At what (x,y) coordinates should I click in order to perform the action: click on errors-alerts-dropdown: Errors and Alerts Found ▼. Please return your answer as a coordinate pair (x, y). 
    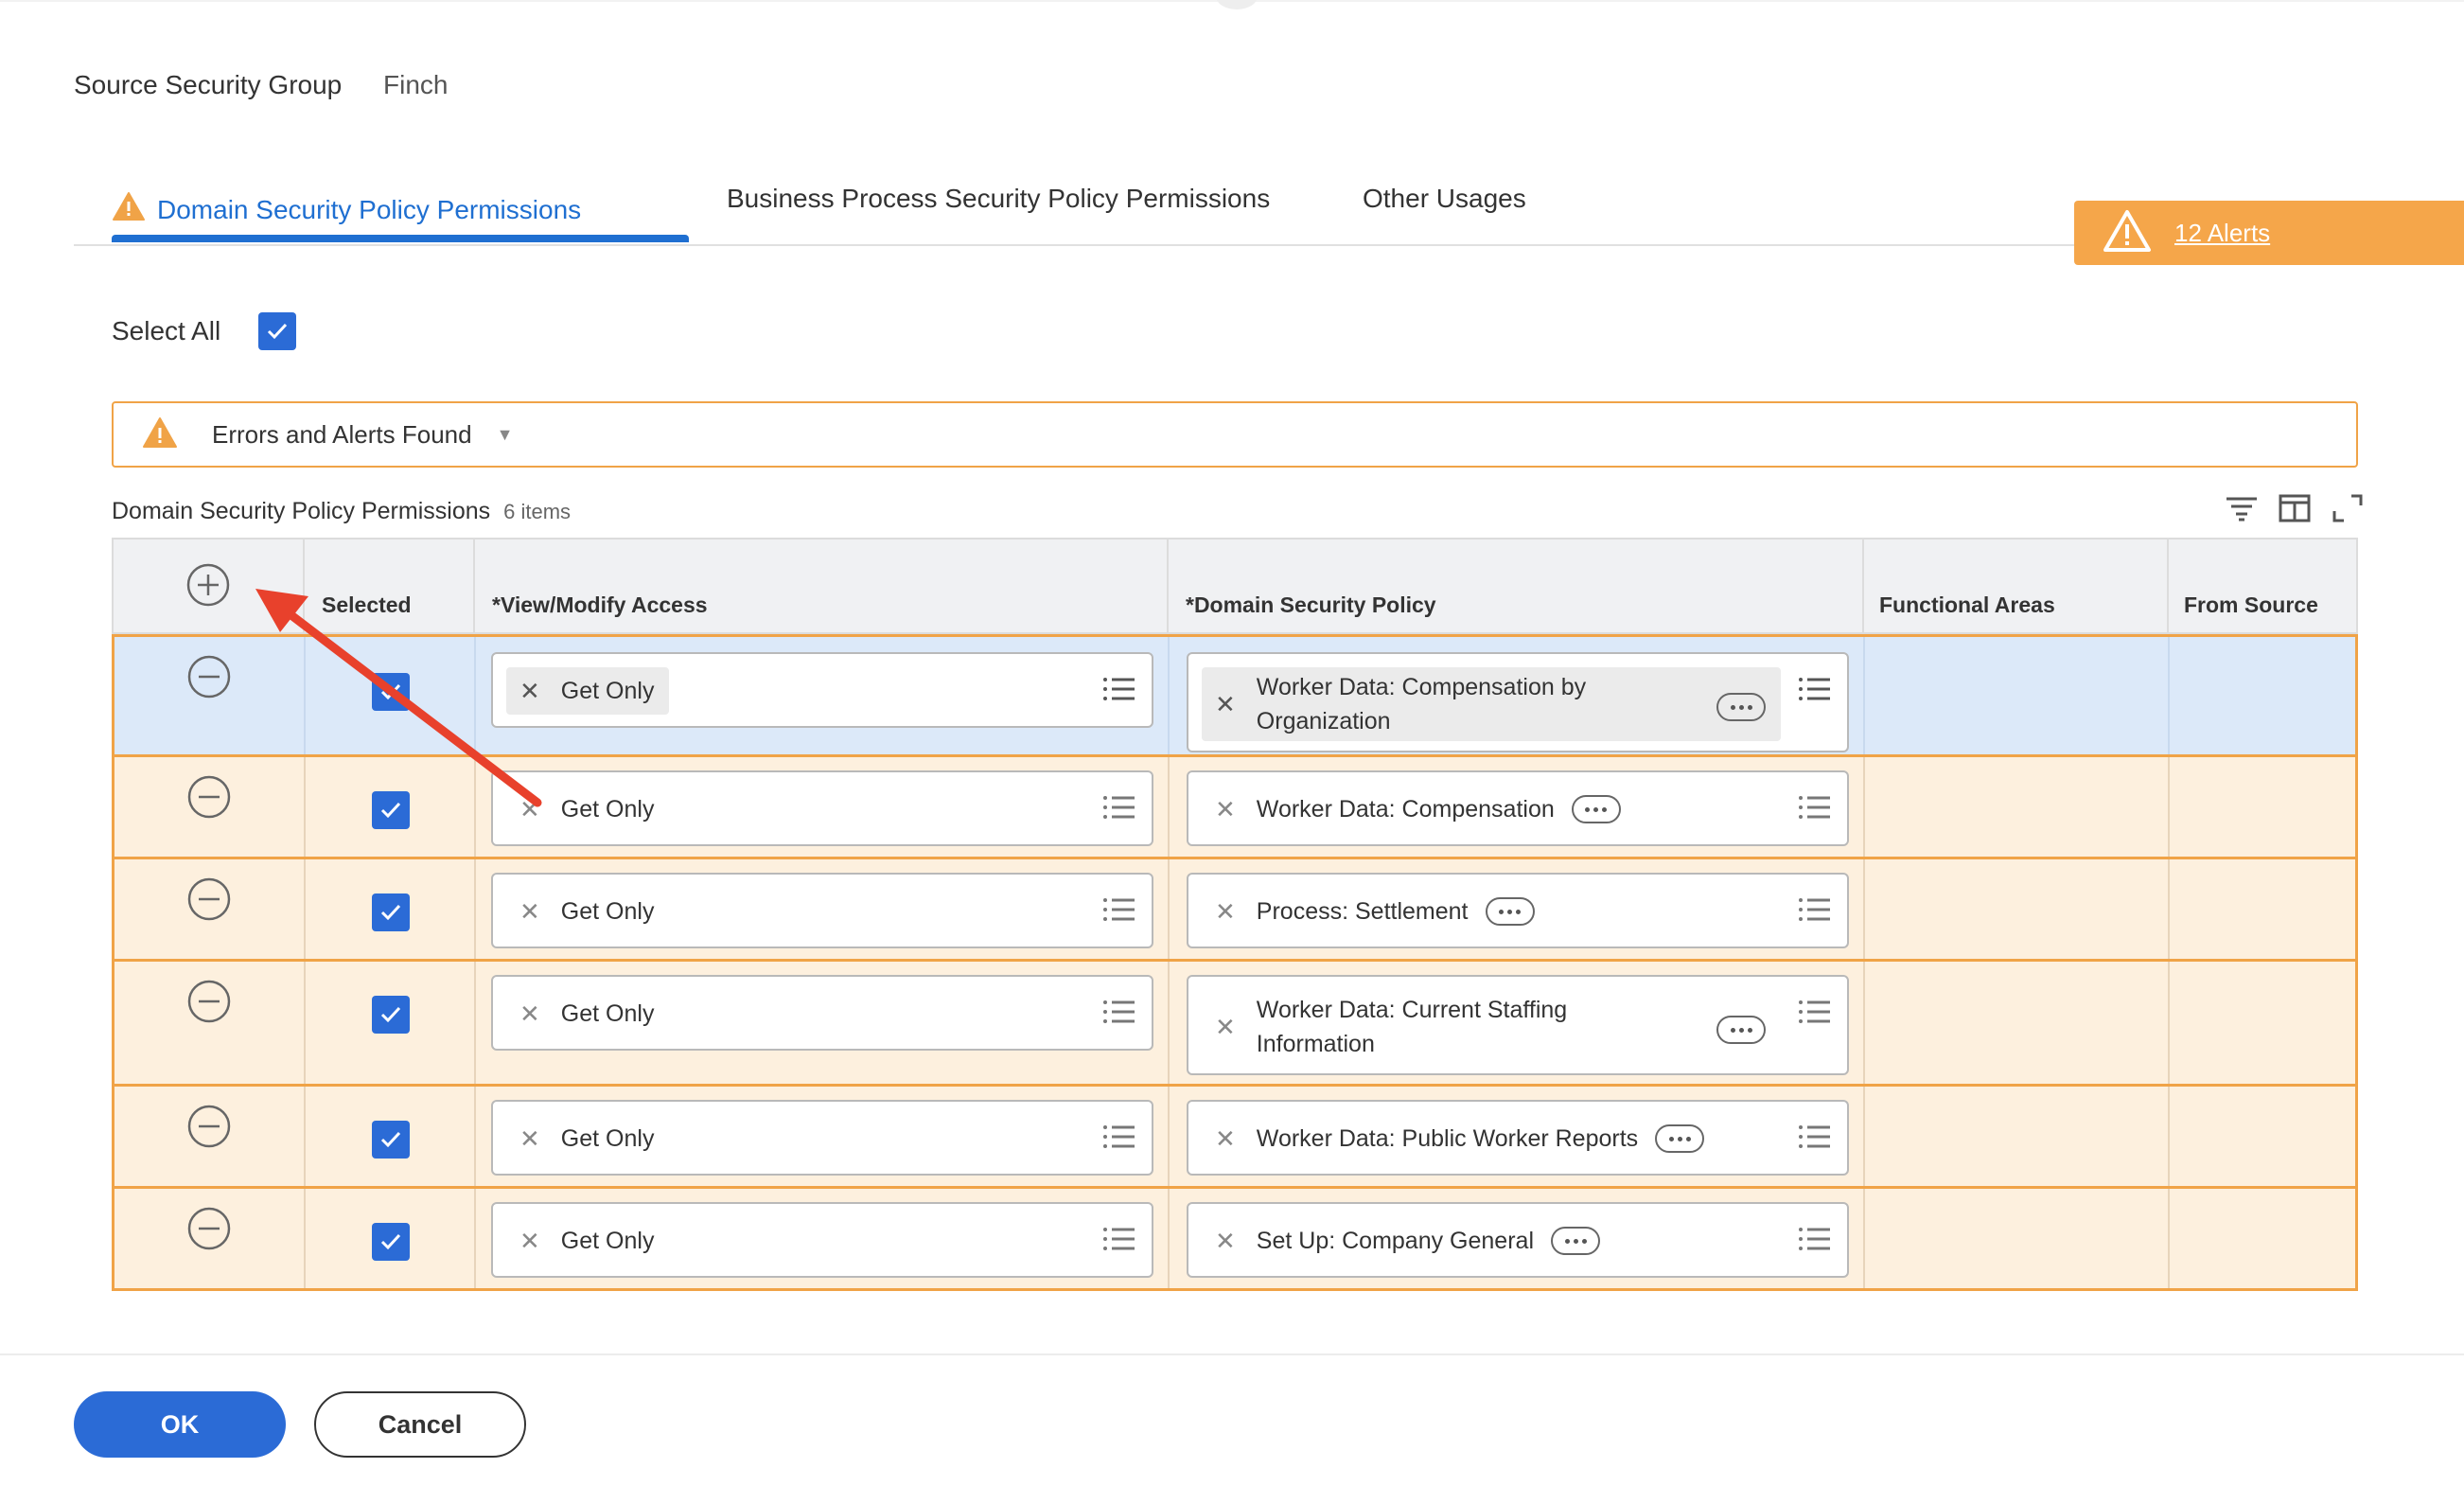
    Looking at the image, I should click on (1235, 435).